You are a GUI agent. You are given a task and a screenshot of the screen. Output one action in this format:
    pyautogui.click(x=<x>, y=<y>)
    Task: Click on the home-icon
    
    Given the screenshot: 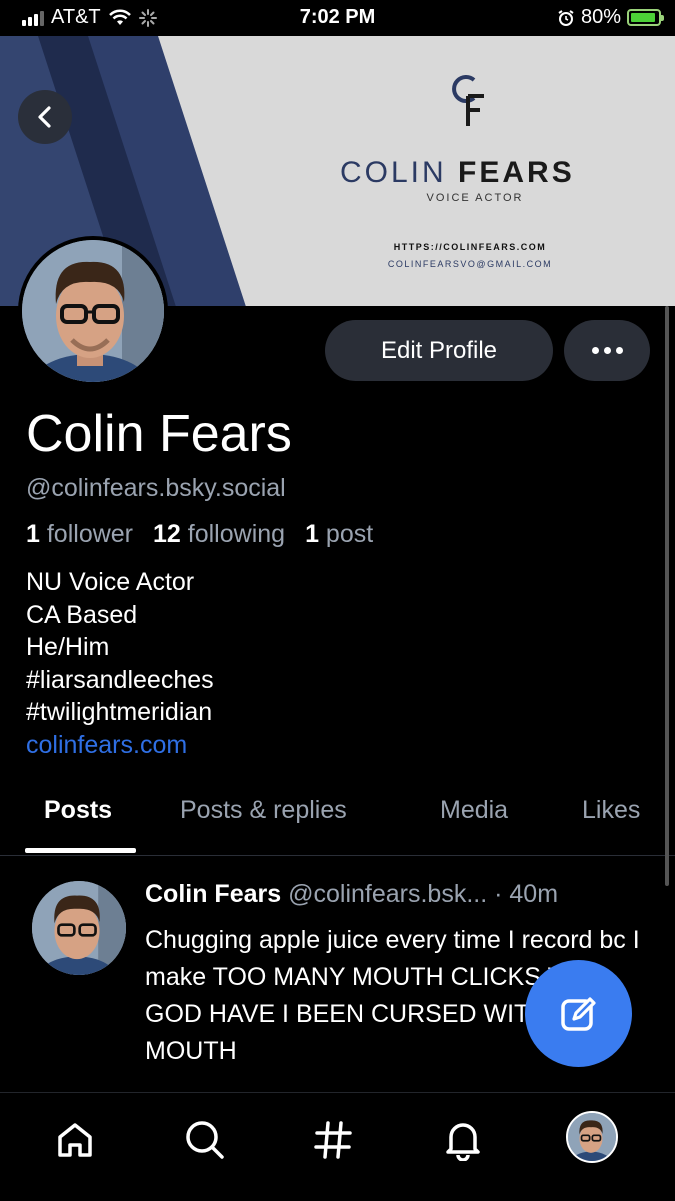 What is the action you would take?
    pyautogui.click(x=75, y=1140)
    